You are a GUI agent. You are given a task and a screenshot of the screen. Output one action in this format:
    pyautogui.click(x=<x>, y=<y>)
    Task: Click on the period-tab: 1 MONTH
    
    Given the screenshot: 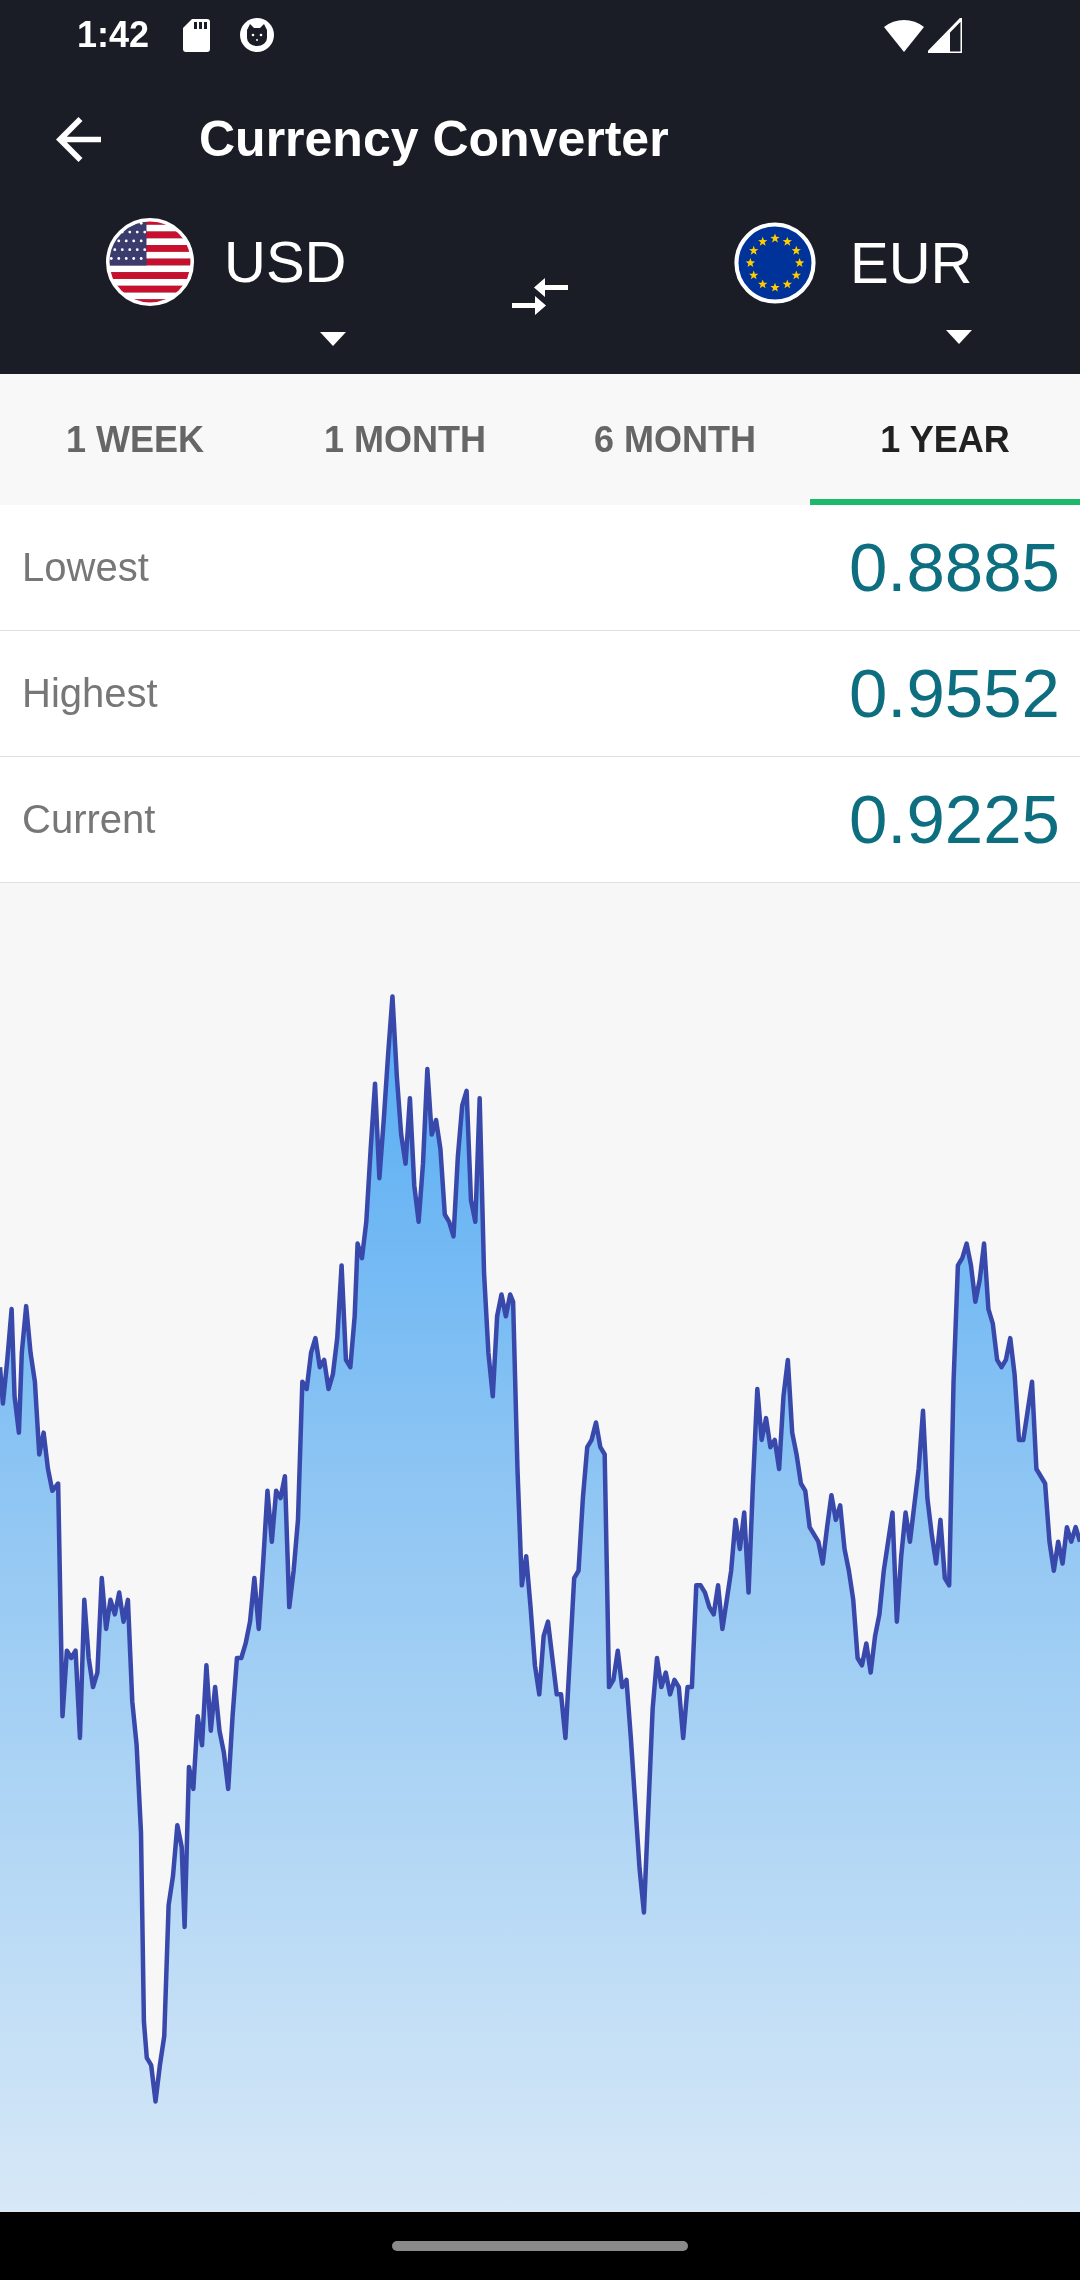 What is the action you would take?
    pyautogui.click(x=405, y=439)
    